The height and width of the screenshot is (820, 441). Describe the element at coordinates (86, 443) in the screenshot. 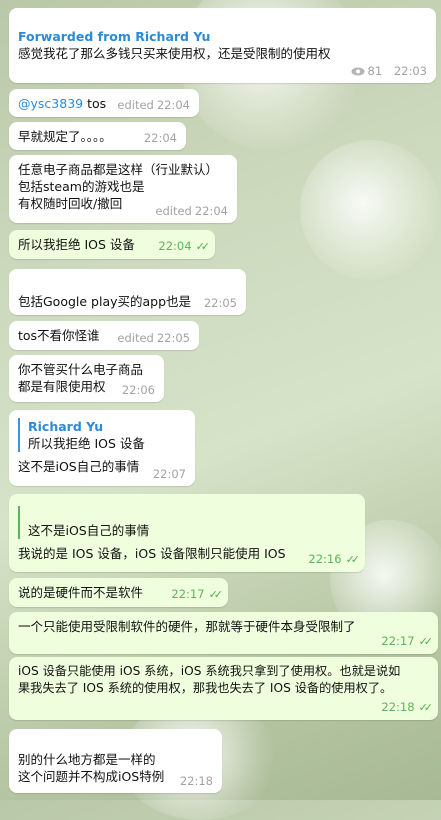

I see `reply-text: 所以我拒绝 IOS 设备` at that location.